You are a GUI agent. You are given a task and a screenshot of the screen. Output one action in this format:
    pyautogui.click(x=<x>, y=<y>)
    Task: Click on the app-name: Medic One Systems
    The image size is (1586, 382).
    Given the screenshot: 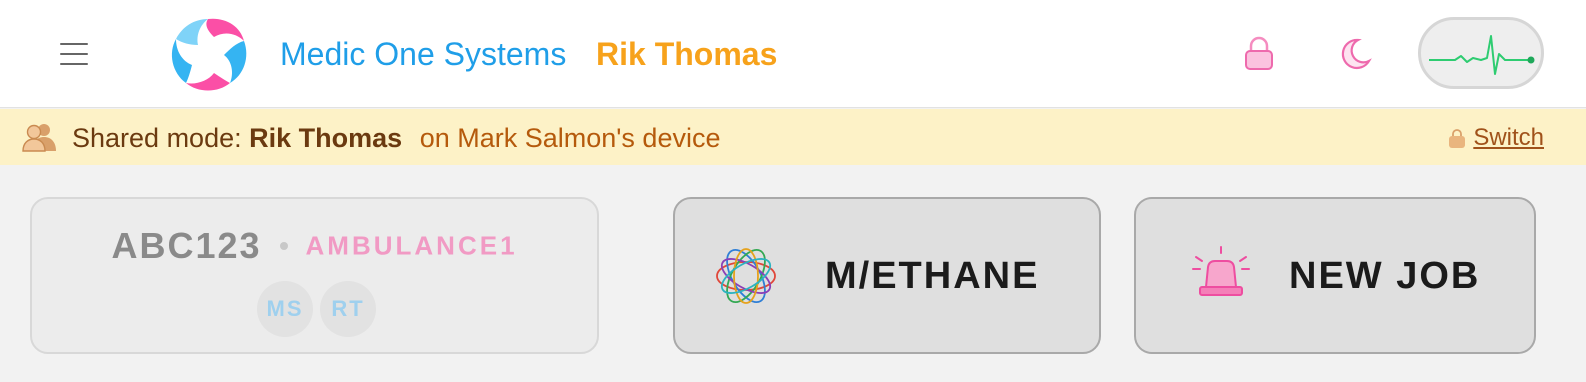 What is the action you would take?
    pyautogui.click(x=423, y=54)
    